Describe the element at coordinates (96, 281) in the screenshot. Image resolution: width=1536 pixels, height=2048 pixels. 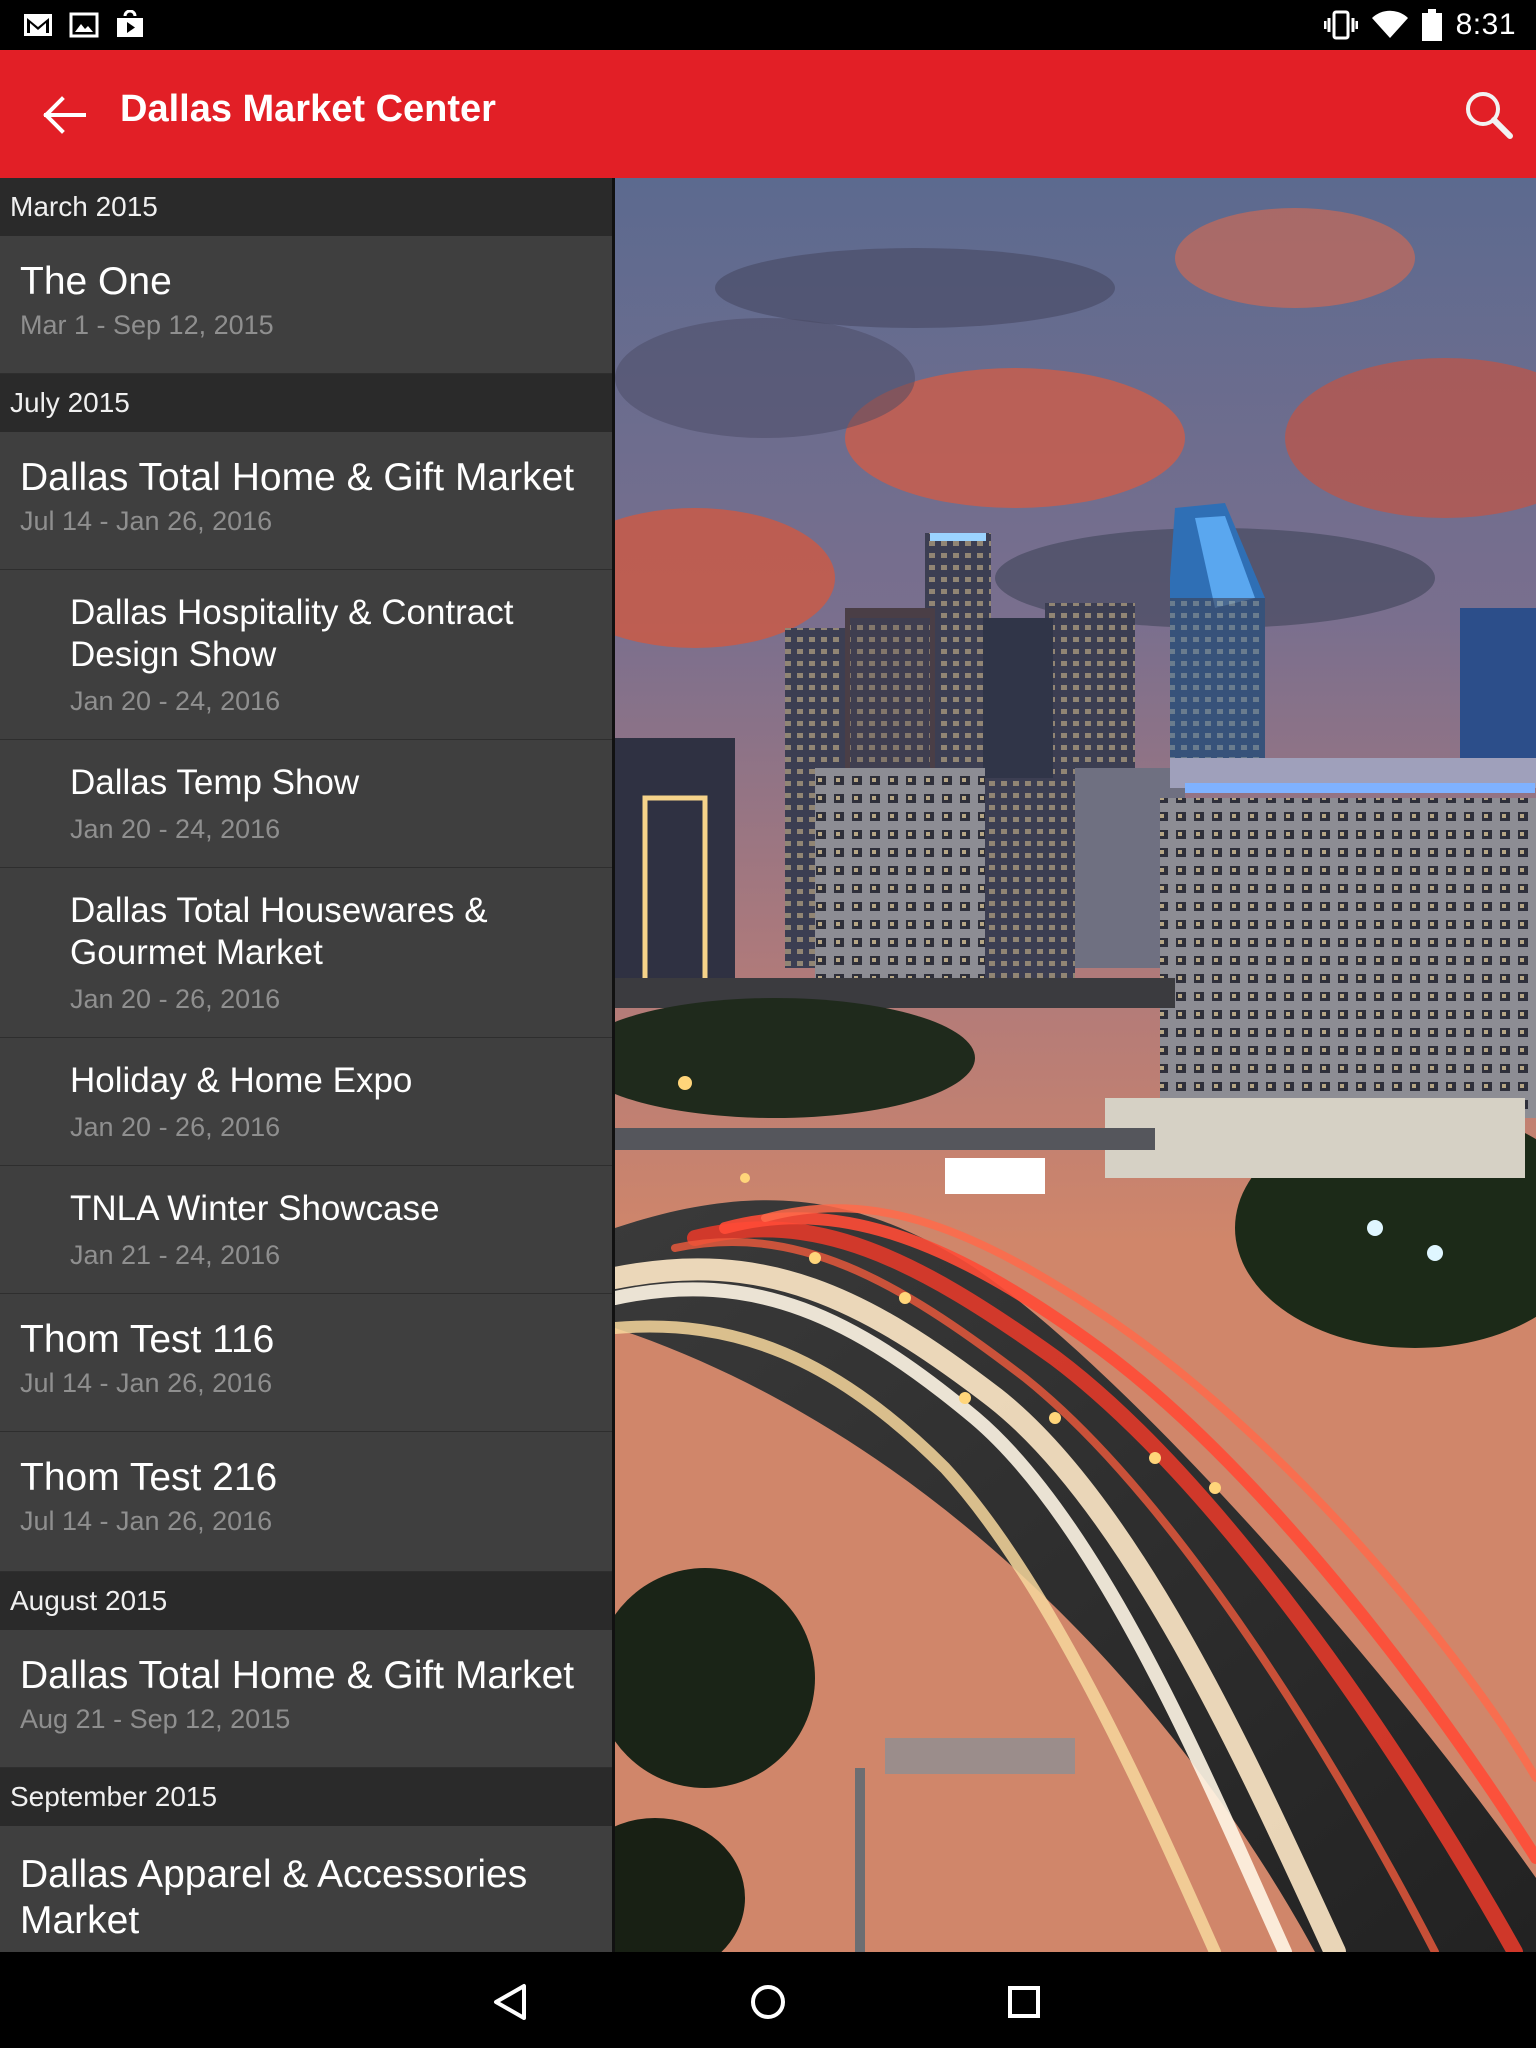
I see `event-name: The One` at that location.